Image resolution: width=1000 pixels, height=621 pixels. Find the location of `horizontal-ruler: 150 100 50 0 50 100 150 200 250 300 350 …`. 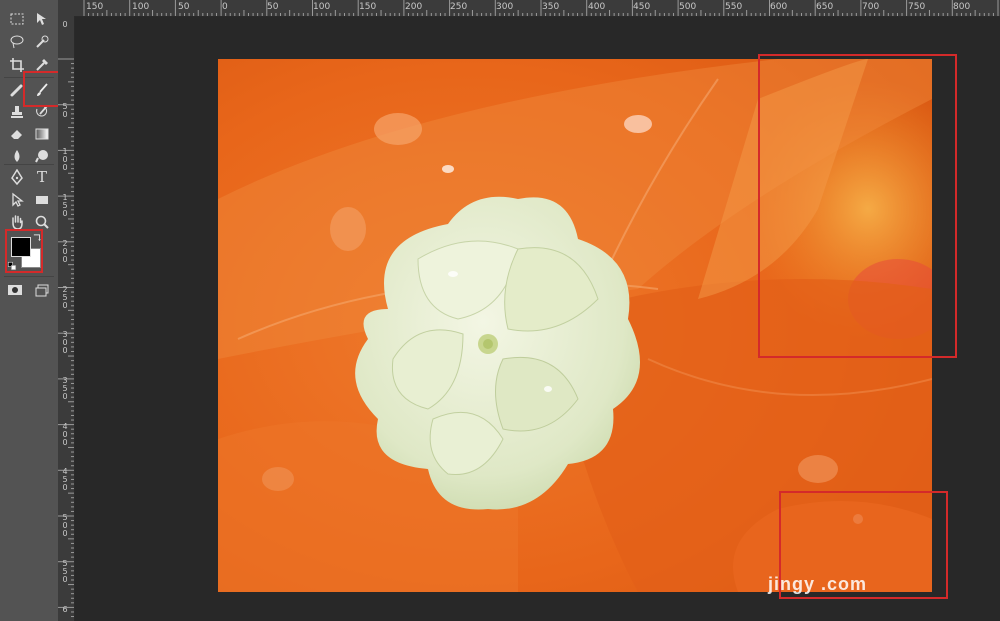

horizontal-ruler: 150 100 50 0 50 100 150 200 250 300 350 … is located at coordinates (537, 8).